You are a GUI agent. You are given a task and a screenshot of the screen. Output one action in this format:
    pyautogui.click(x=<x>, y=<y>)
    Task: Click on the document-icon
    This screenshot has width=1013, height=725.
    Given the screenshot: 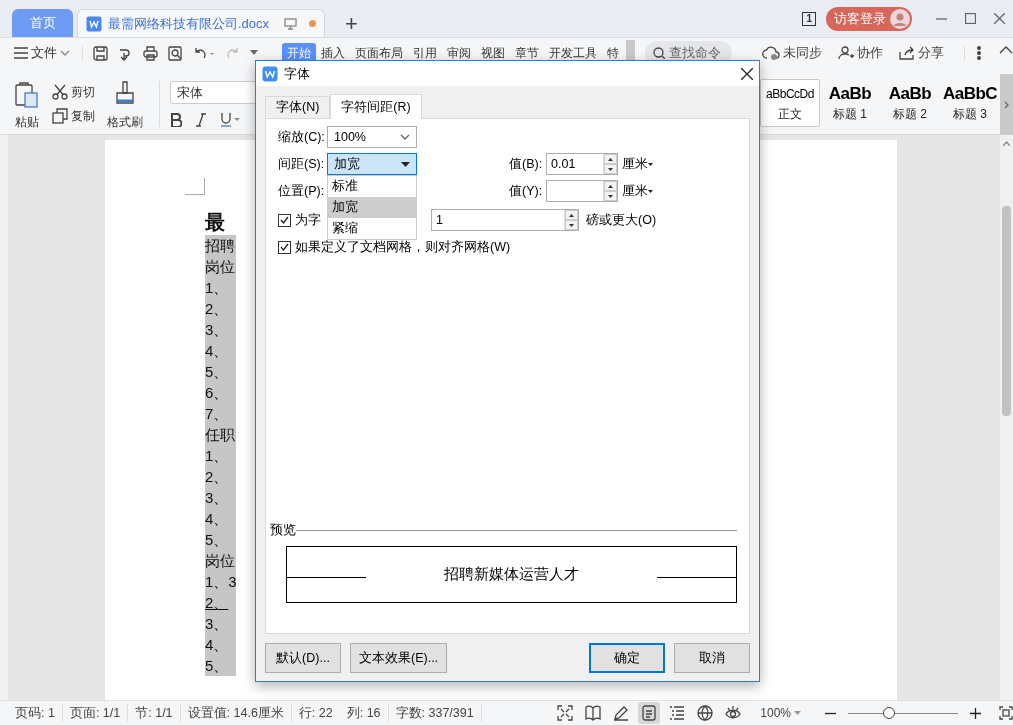 What is the action you would take?
    pyautogui.click(x=94, y=23)
    